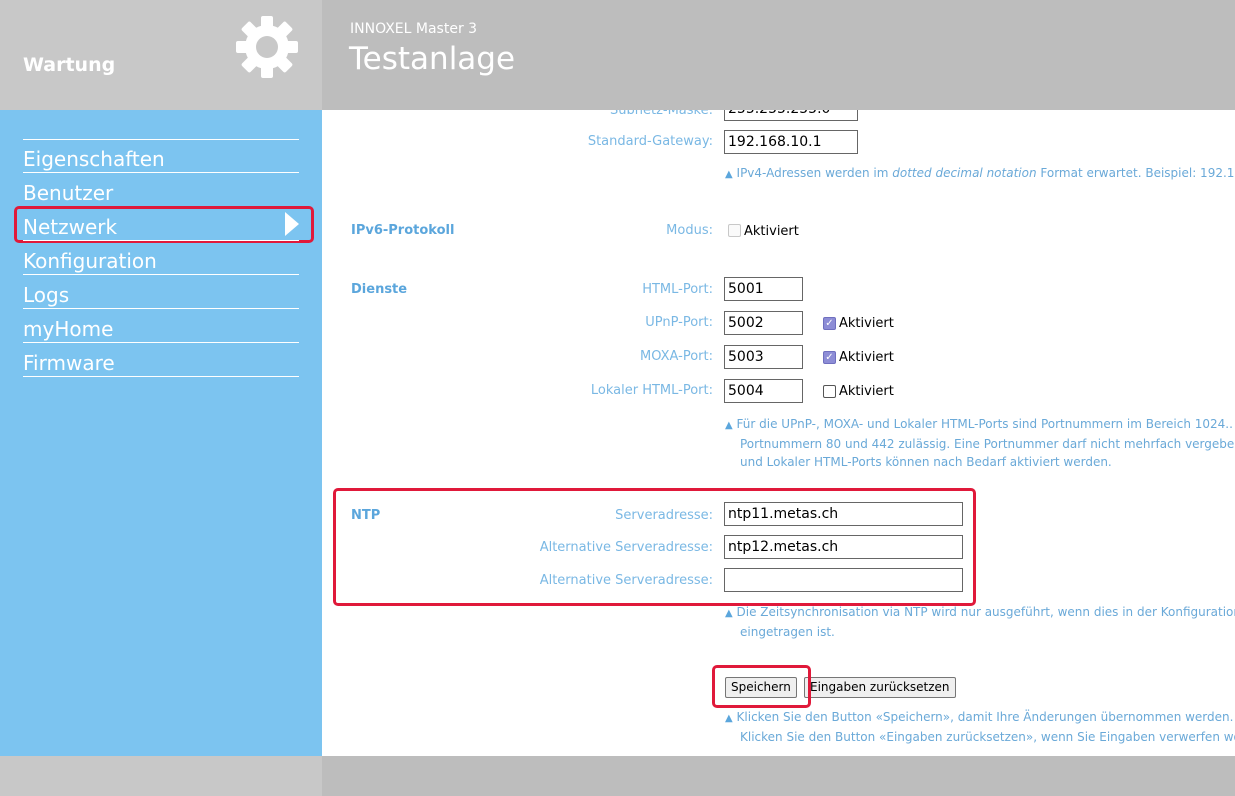 This screenshot has height=796, width=1235. I want to click on local-html-enabled-checkbox, so click(829, 391).